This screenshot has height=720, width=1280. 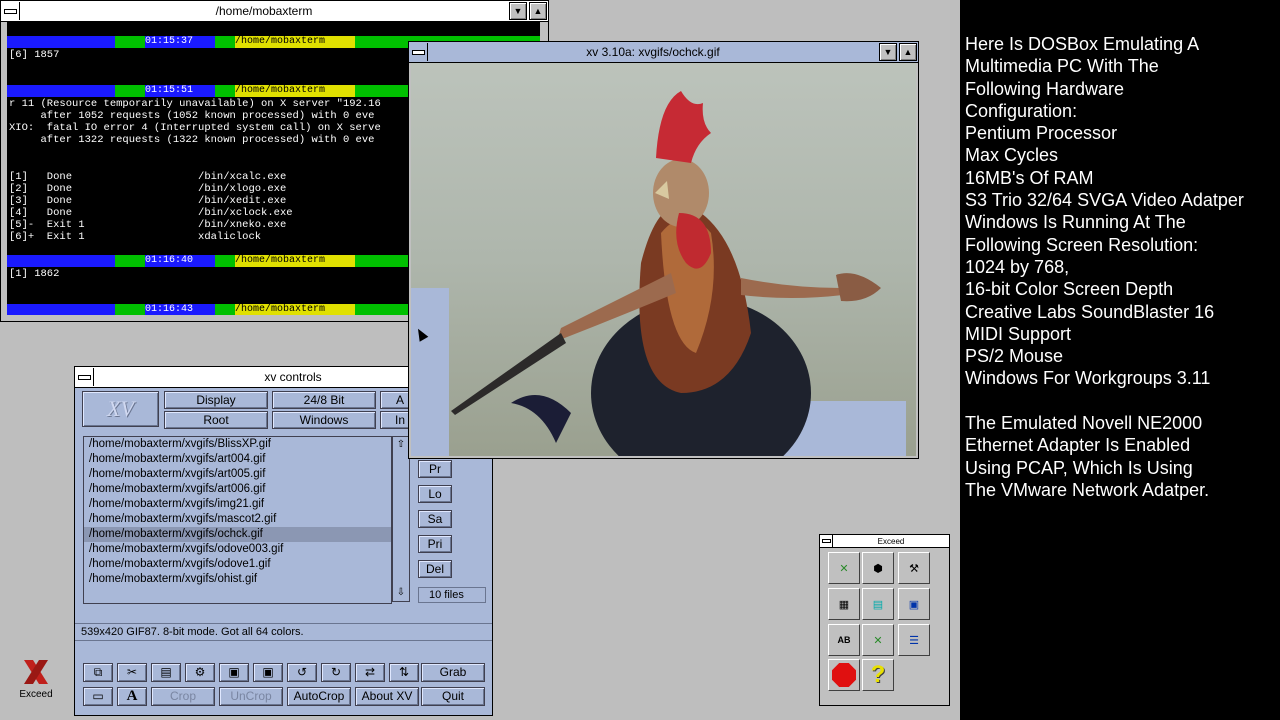 I want to click on prompt-time: 01:16:40, so click(x=180, y=261).